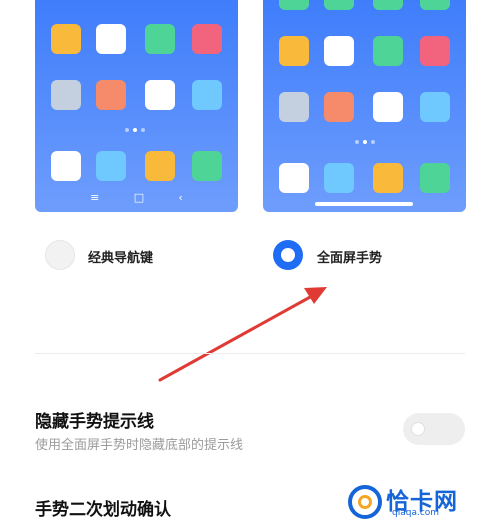  Describe the element at coordinates (365, 502) in the screenshot. I see `watermark-logo-icon` at that location.